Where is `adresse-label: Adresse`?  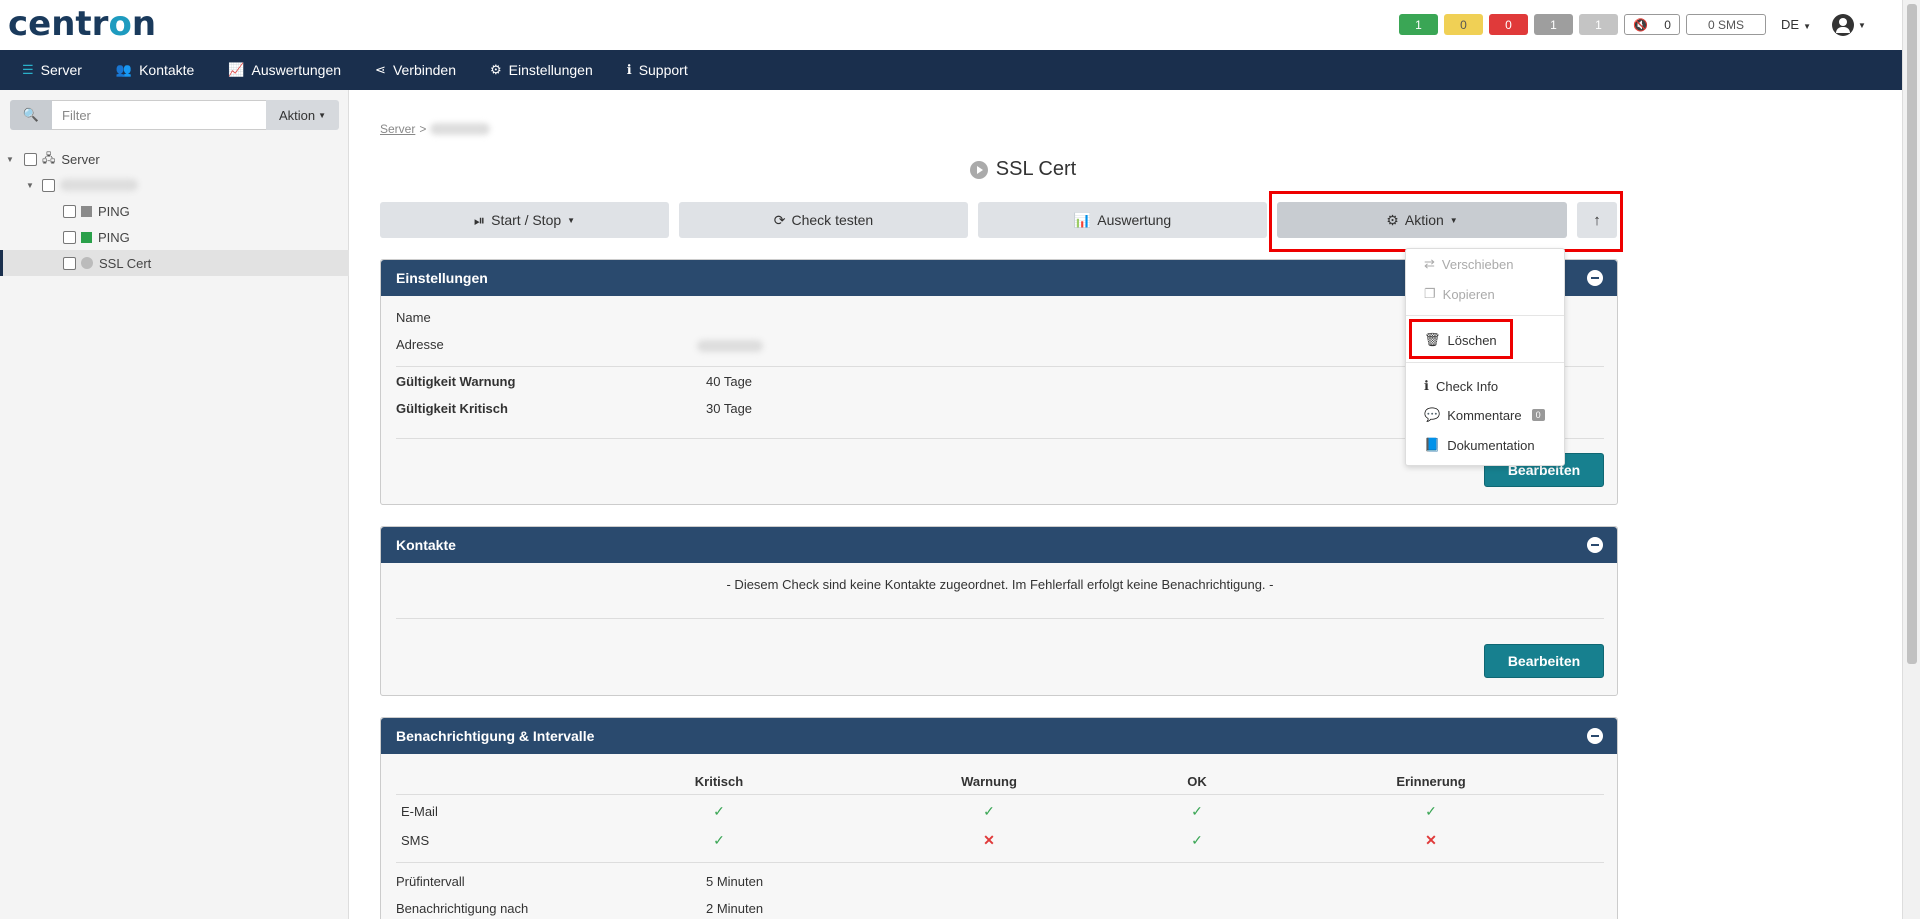 adresse-label: Adresse is located at coordinates (420, 344).